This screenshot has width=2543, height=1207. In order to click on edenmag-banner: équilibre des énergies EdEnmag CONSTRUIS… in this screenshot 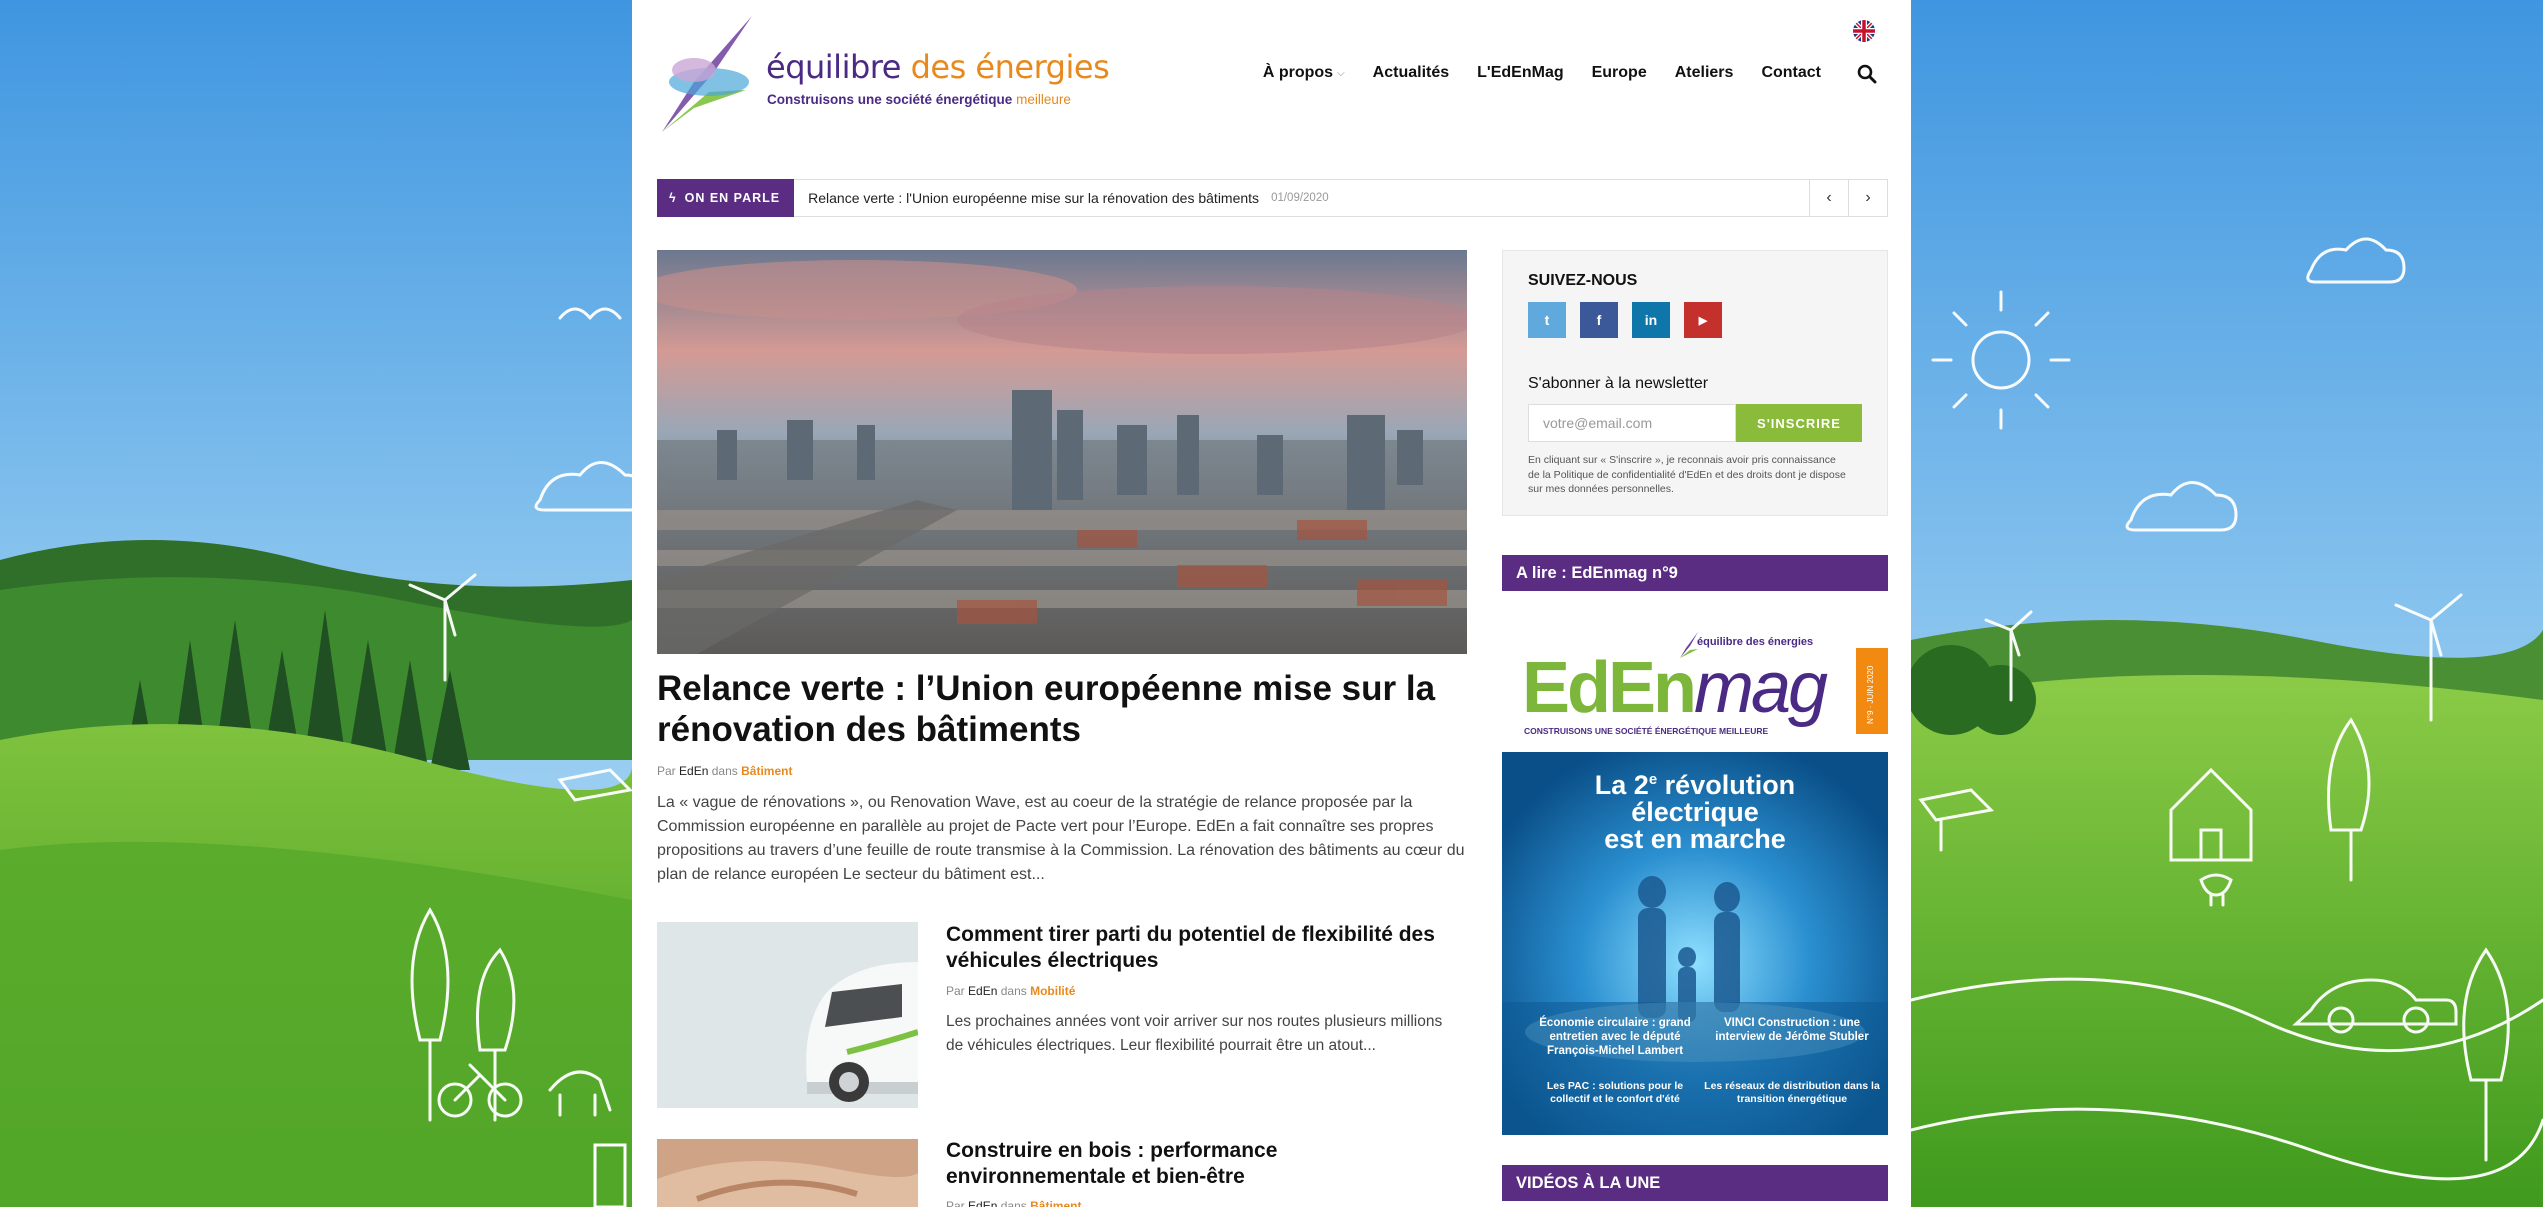, I will do `click(1695, 689)`.